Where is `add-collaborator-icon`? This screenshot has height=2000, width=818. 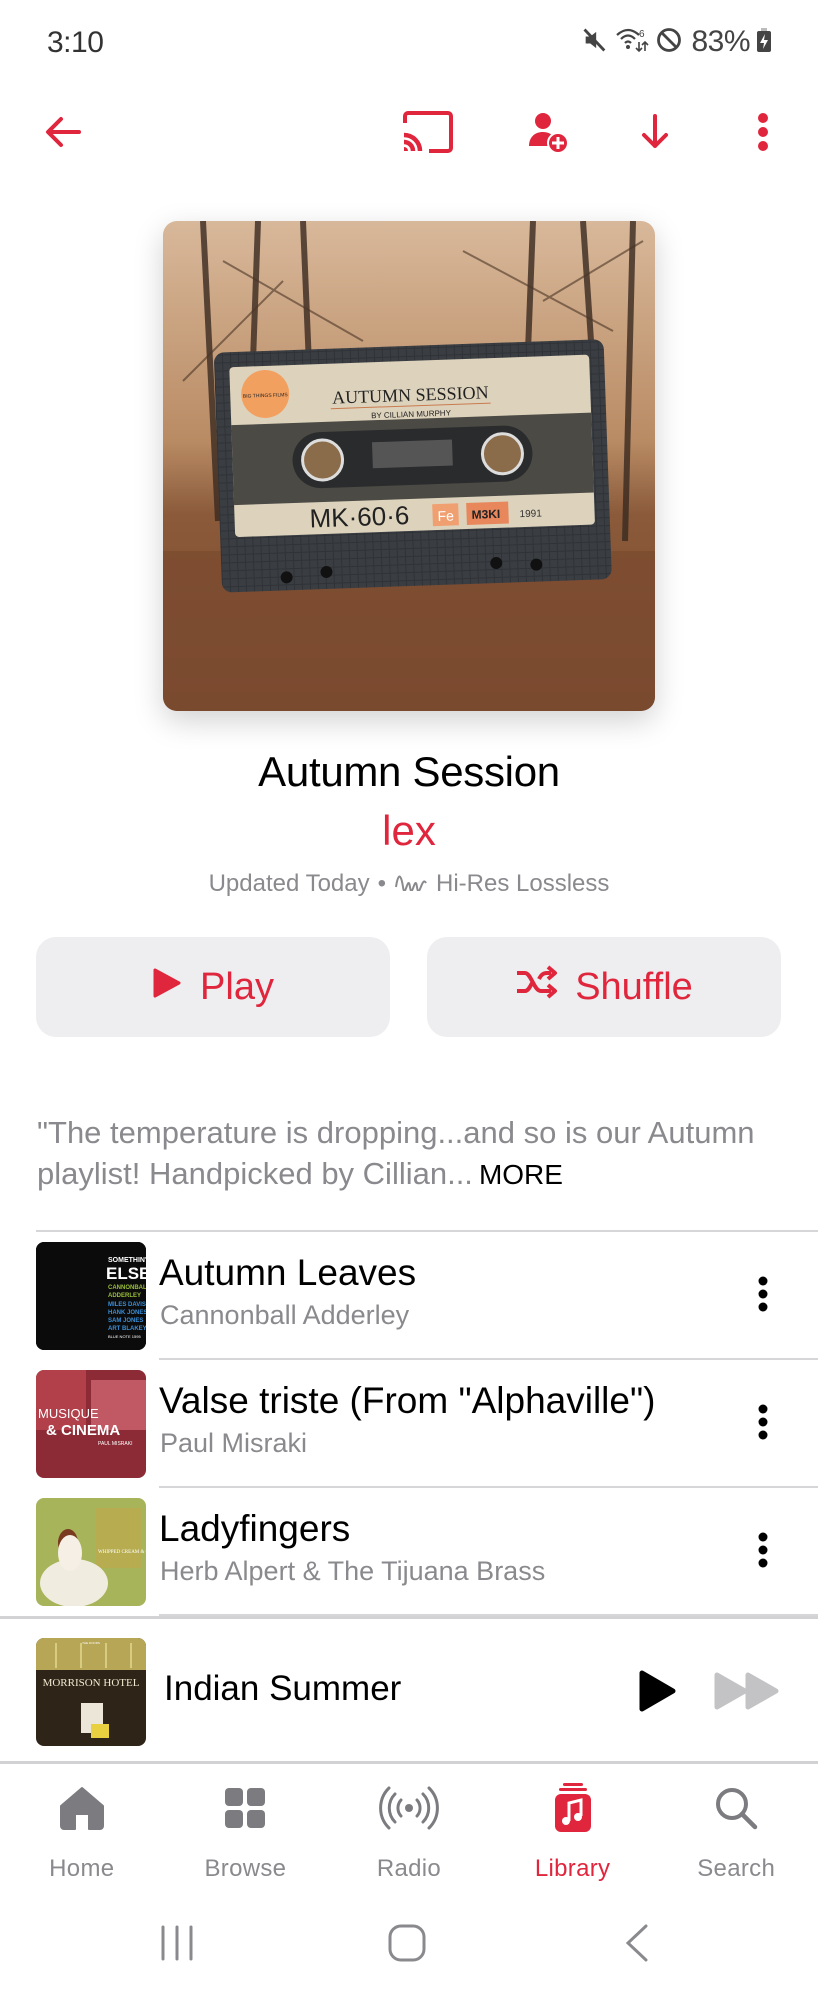 add-collaborator-icon is located at coordinates (548, 134).